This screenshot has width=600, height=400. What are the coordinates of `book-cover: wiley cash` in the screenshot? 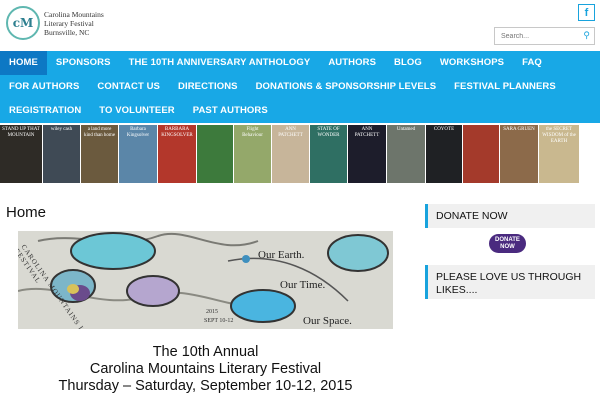 It's located at (61, 154).